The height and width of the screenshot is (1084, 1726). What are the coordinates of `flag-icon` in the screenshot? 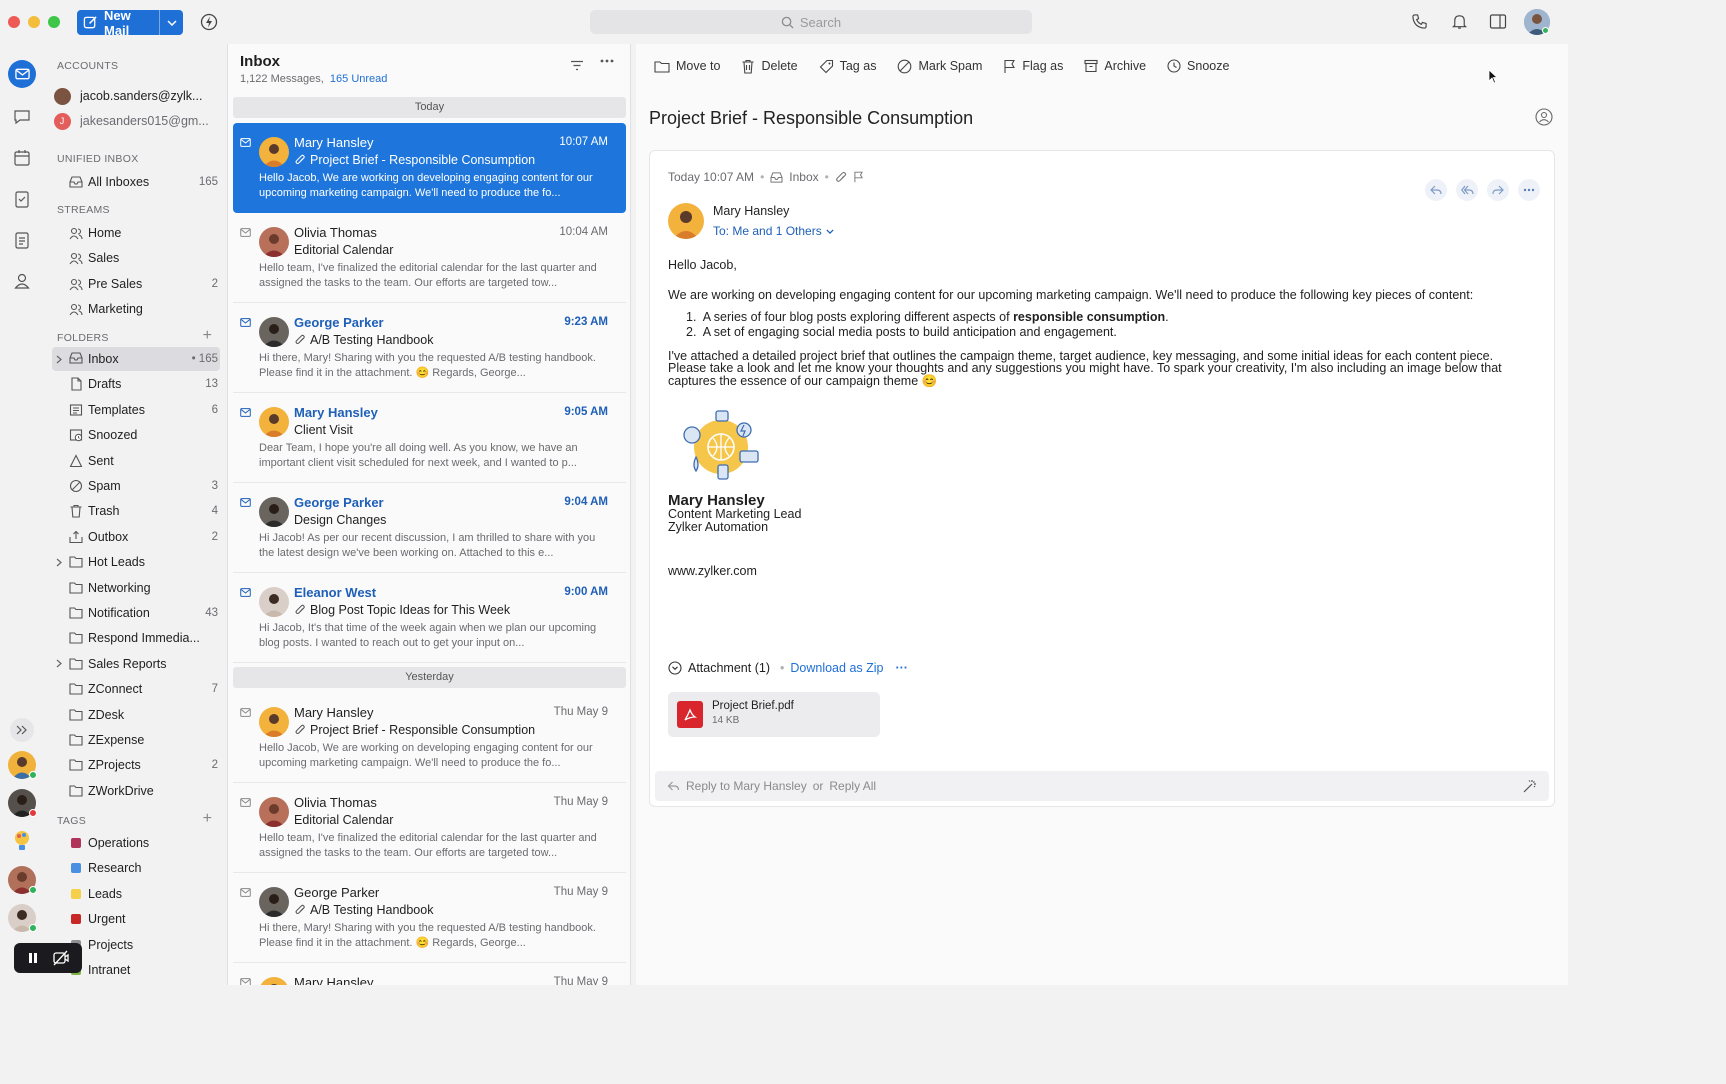 It's located at (858, 177).